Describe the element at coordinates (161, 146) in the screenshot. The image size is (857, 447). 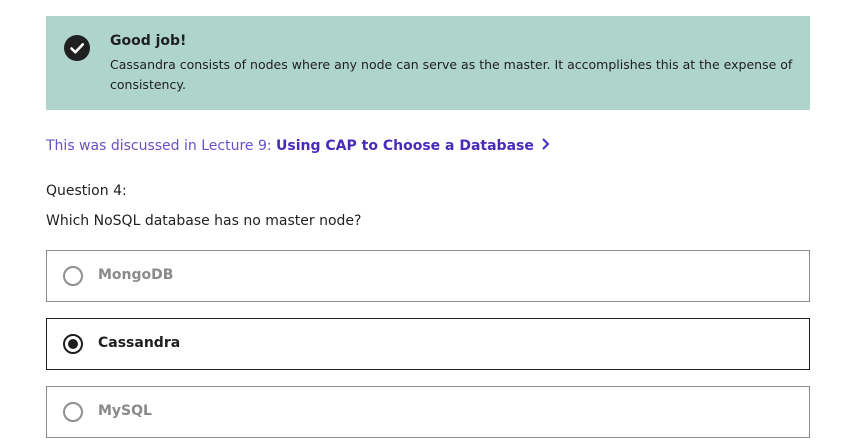
I see `lecture-reference-prefix: This was discussed in Lecture 9:` at that location.